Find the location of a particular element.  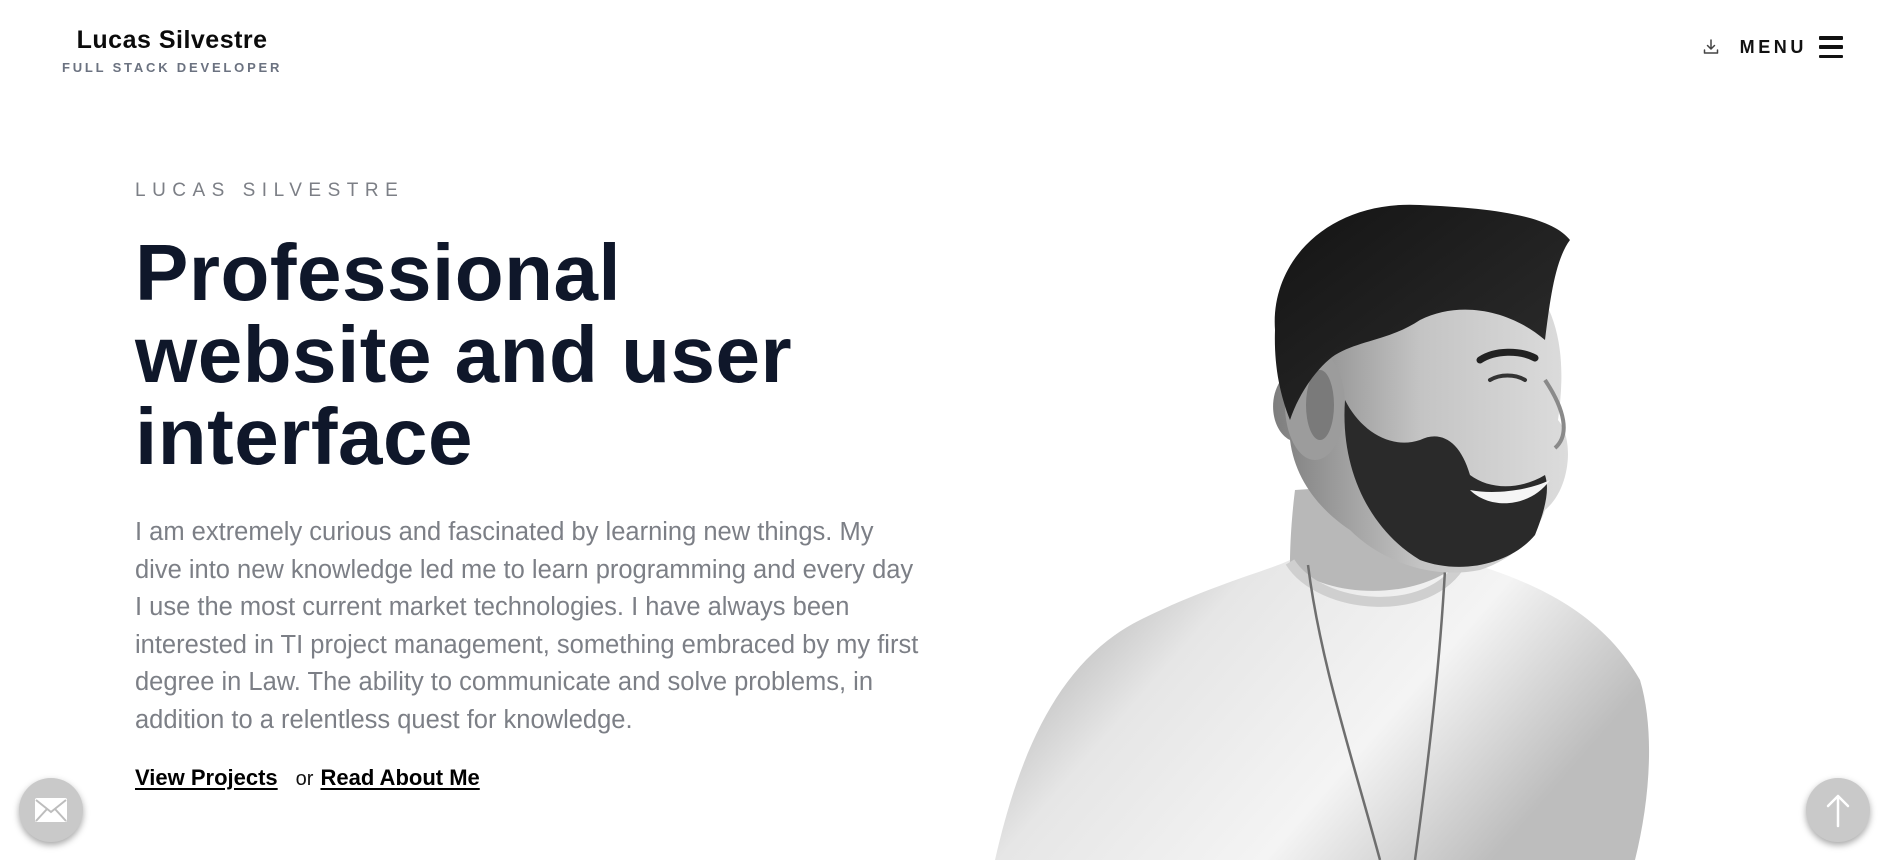

scroll-to-top-button is located at coordinates (1838, 810).